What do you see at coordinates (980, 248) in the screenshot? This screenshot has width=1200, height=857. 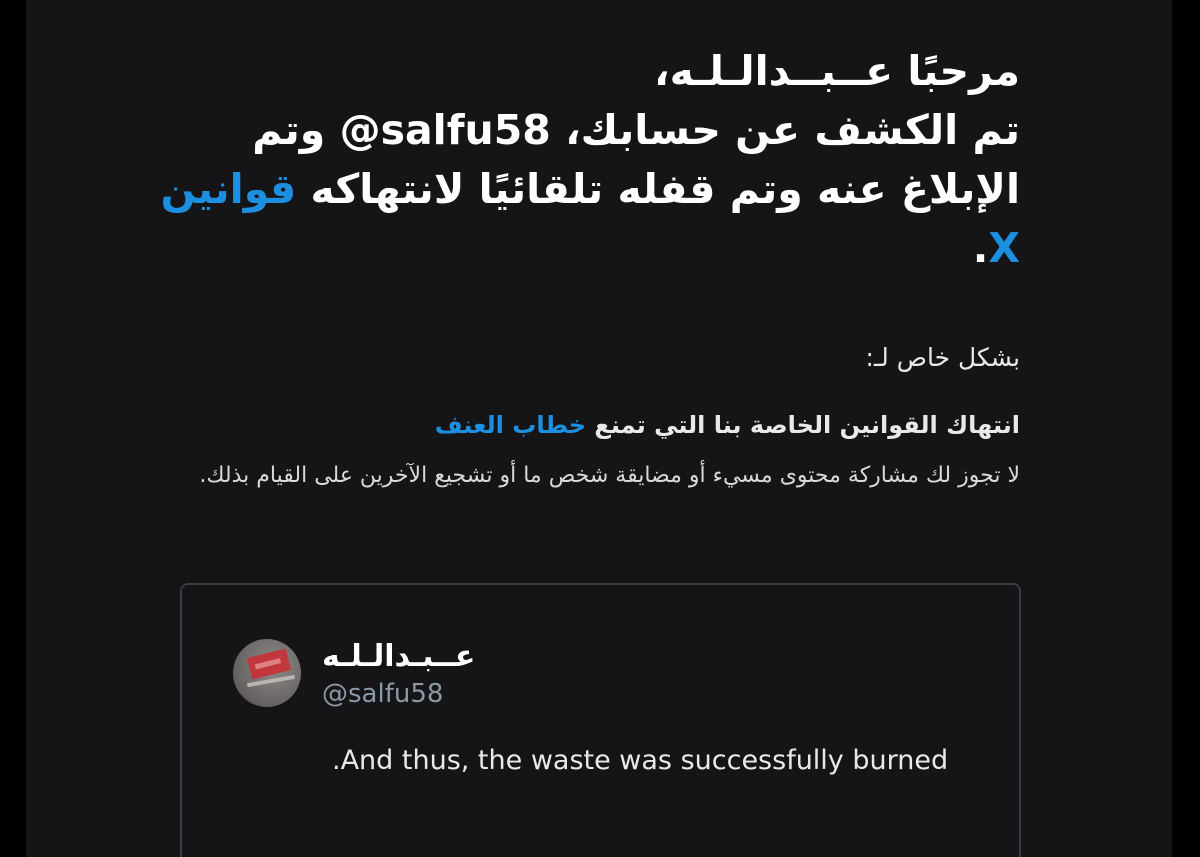 I see `headline-end-punct: .` at bounding box center [980, 248].